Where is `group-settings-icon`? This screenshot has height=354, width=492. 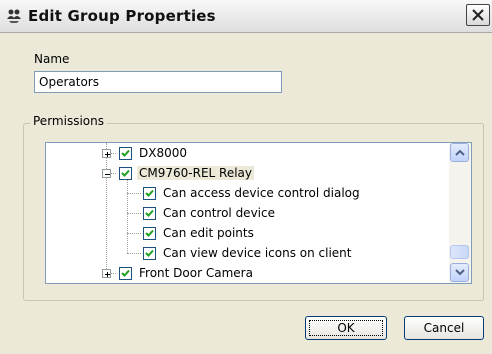 group-settings-icon is located at coordinates (14, 16).